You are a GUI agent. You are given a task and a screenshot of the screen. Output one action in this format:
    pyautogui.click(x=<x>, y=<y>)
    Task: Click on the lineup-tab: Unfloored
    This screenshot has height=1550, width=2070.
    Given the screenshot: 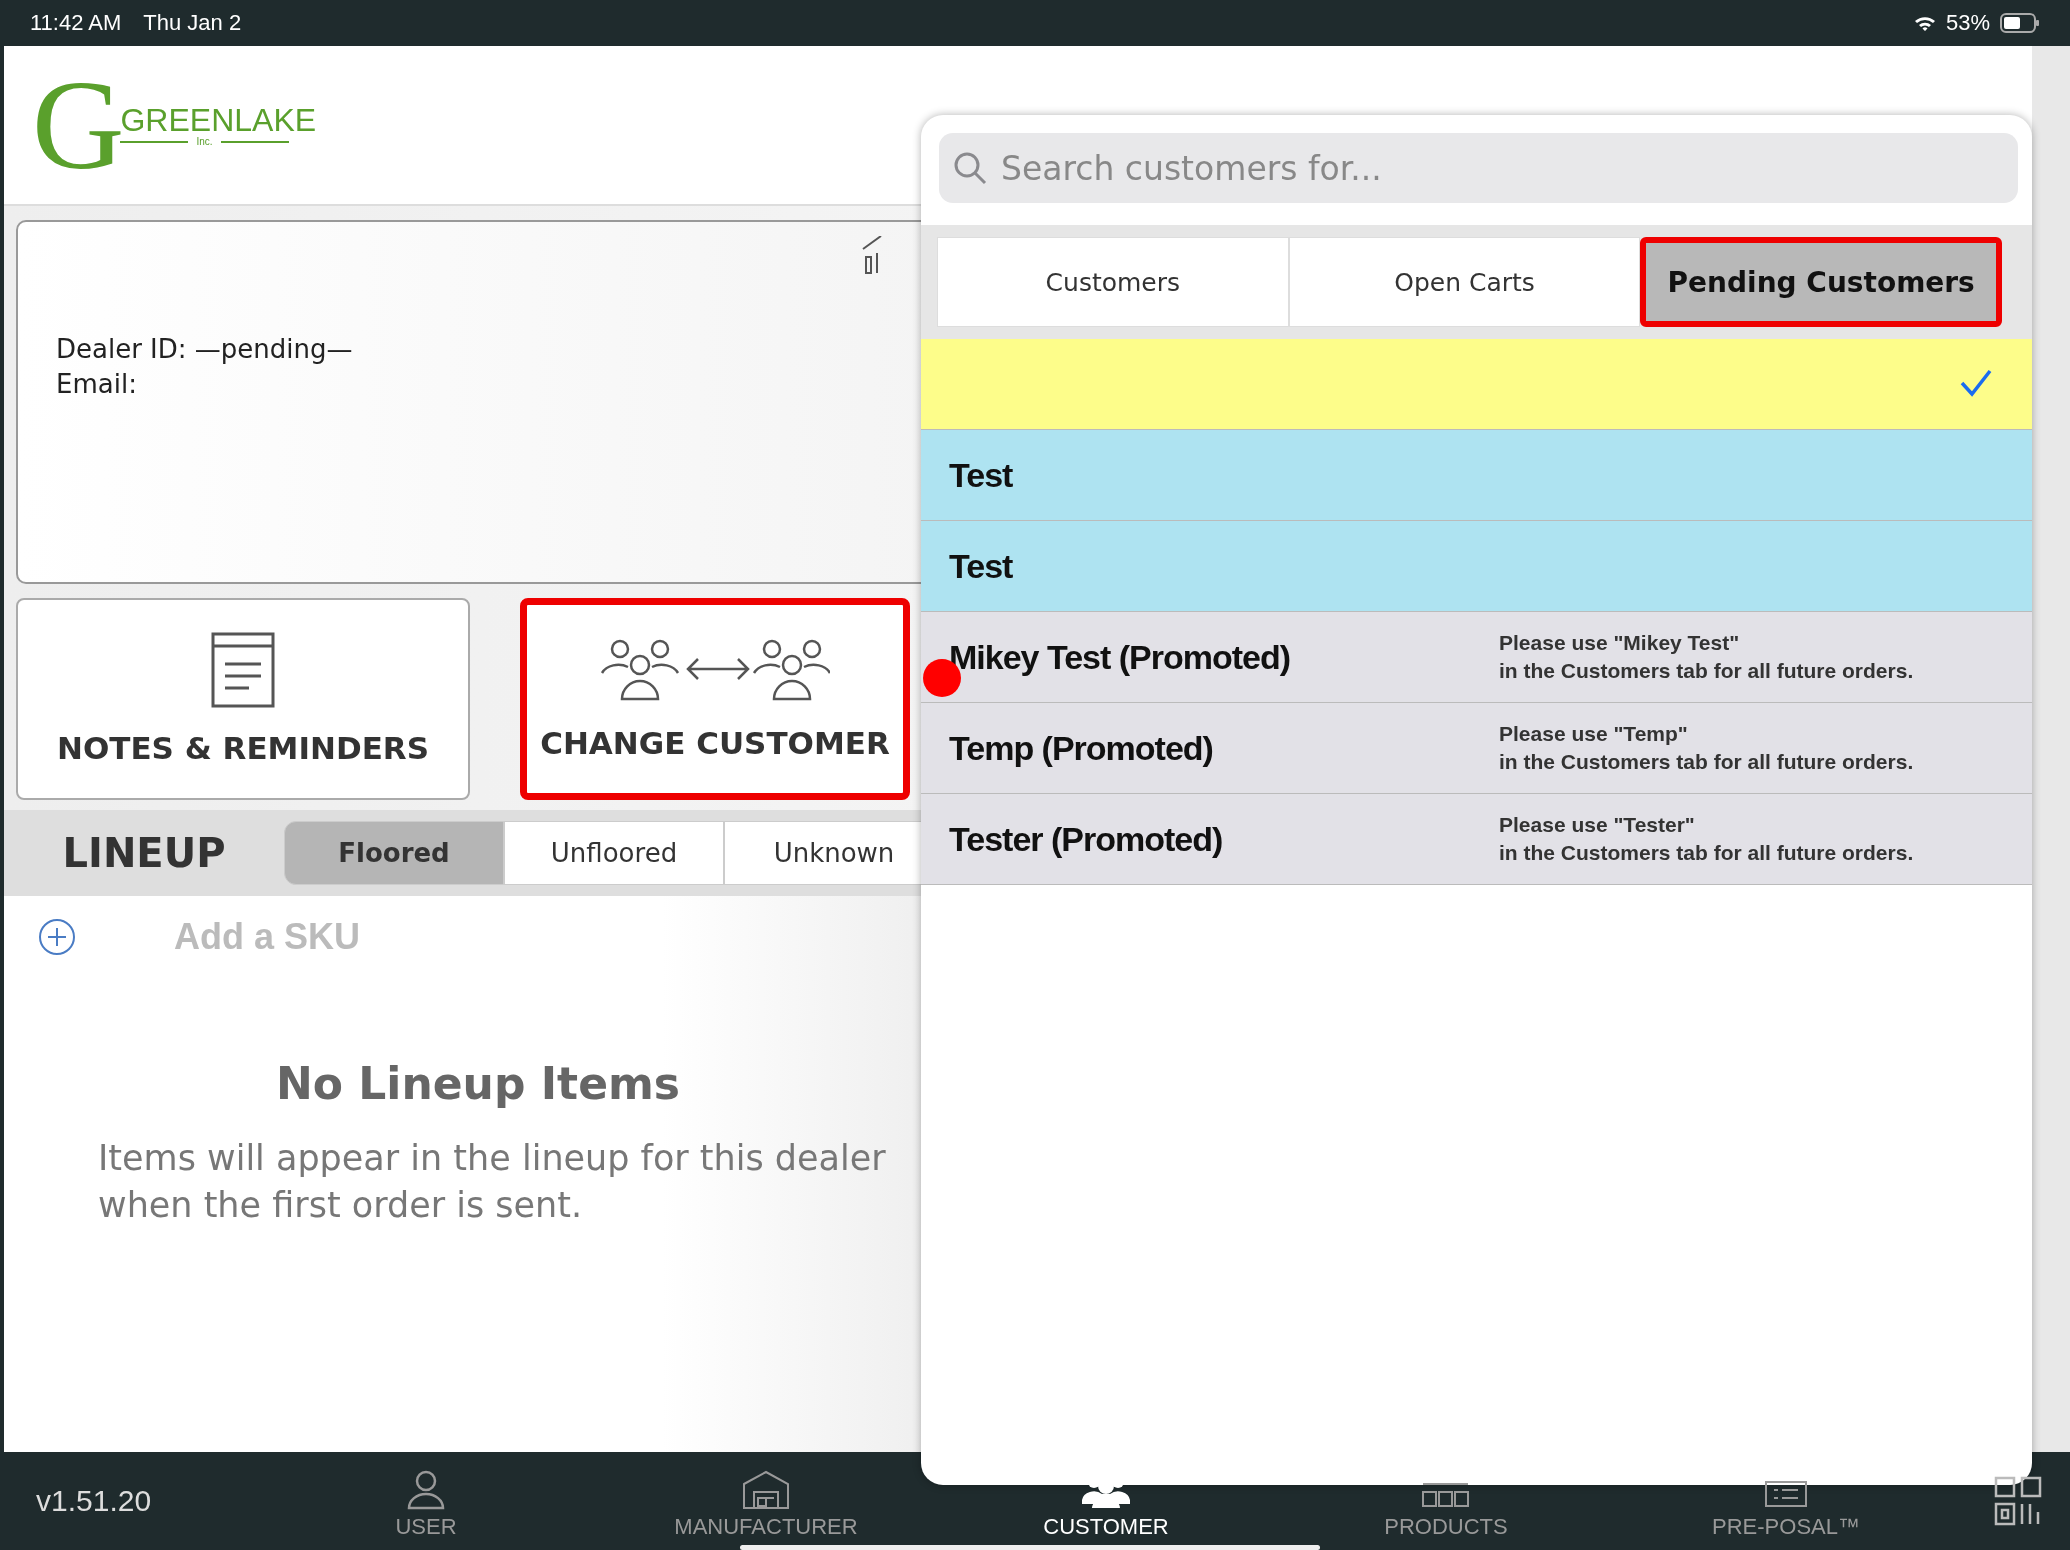 What is the action you would take?
    pyautogui.click(x=614, y=853)
    